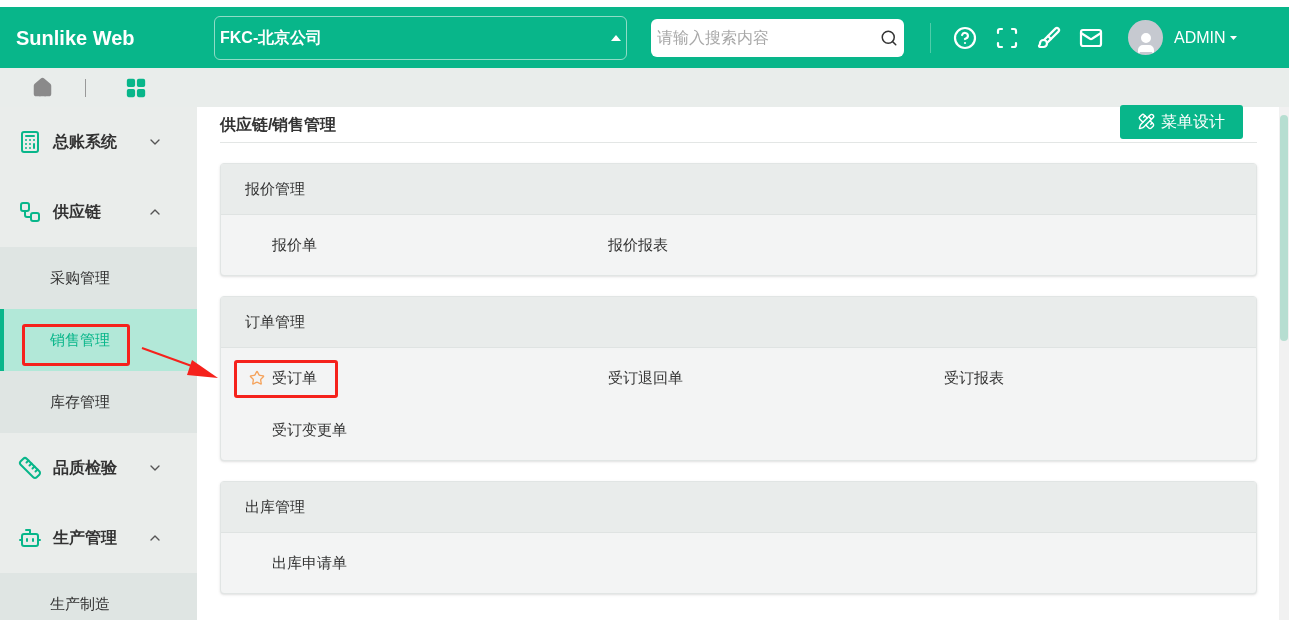 This screenshot has width=1289, height=620. What do you see at coordinates (136, 87) in the screenshot?
I see `grid-icon` at bounding box center [136, 87].